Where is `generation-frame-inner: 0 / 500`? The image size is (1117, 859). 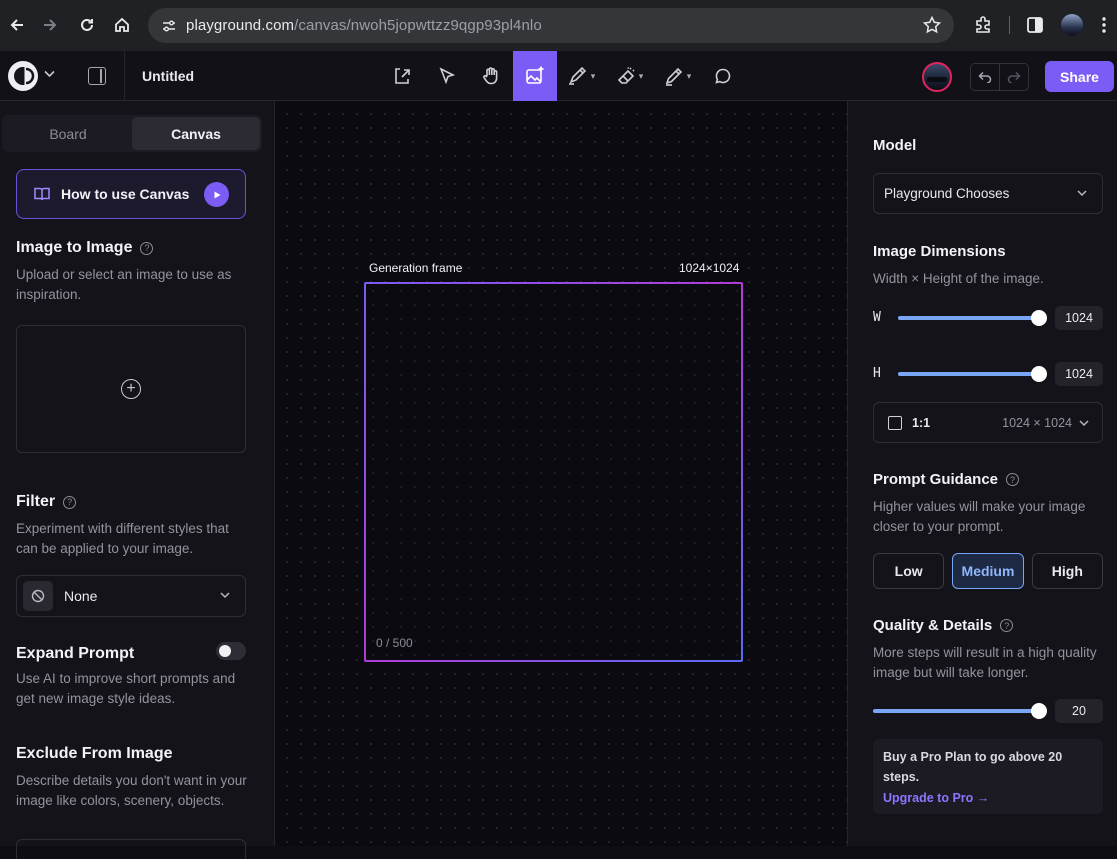 generation-frame-inner: 0 / 500 is located at coordinates (553, 472).